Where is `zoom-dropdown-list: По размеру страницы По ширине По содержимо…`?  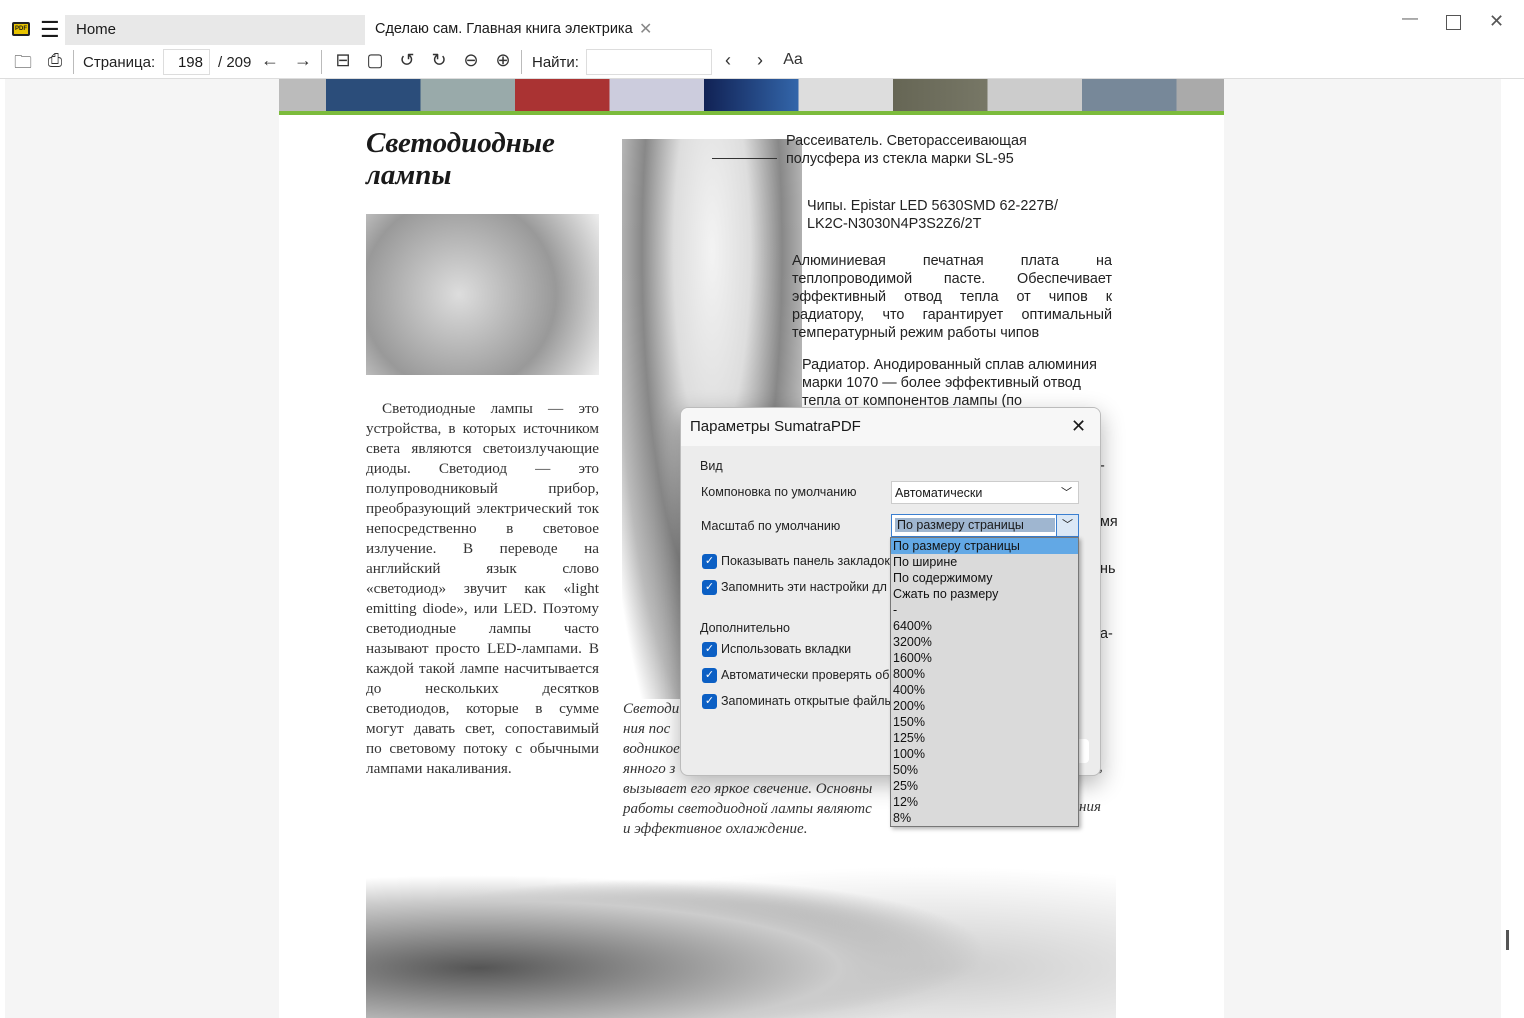 zoom-dropdown-list: По размеру страницы По ширине По содержимо… is located at coordinates (984, 682).